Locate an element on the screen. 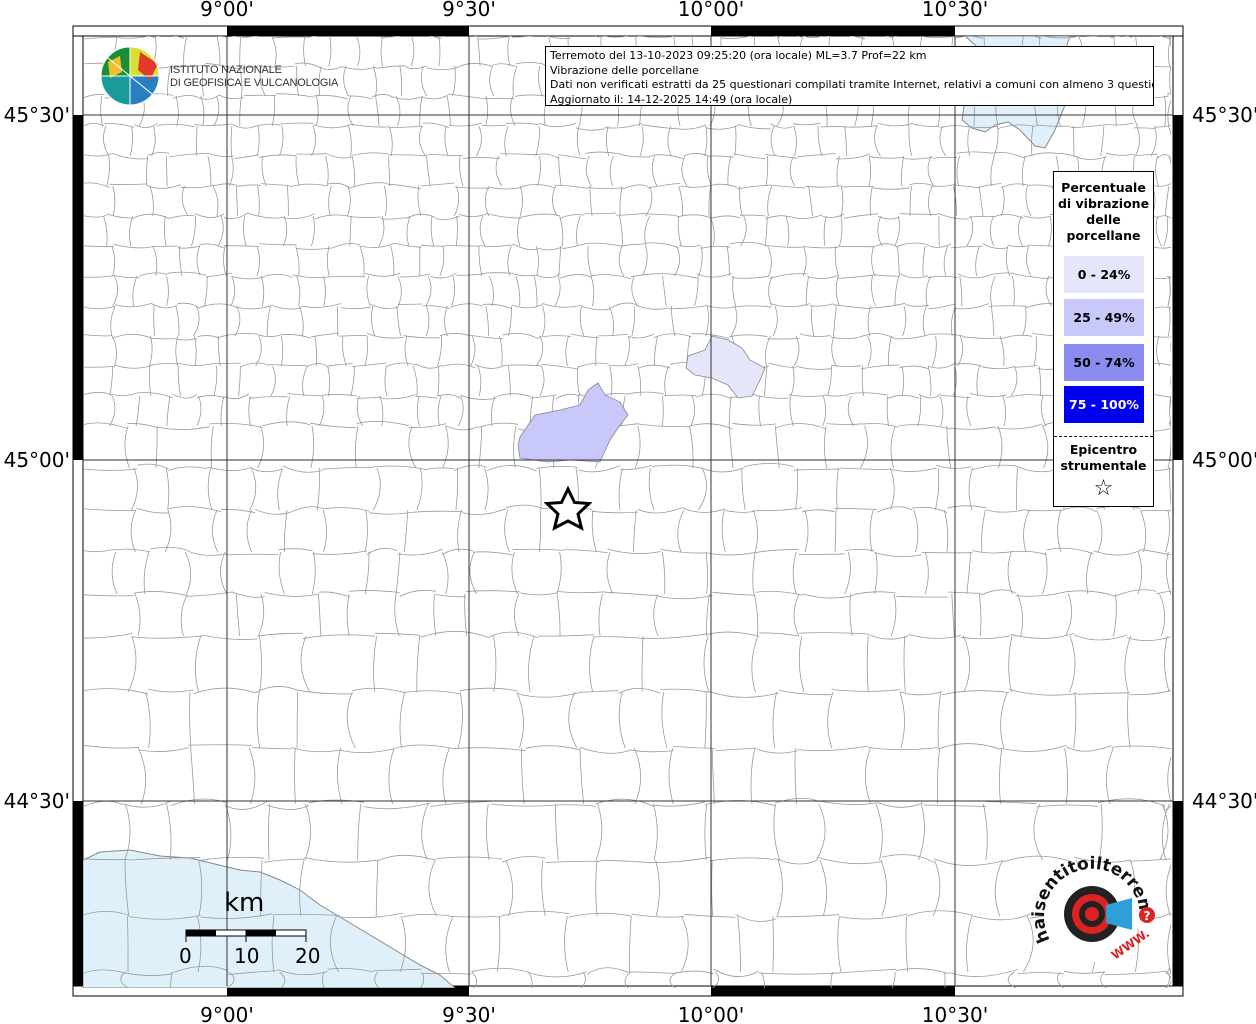  lat-label-right: 44°30' is located at coordinates (1224, 801).